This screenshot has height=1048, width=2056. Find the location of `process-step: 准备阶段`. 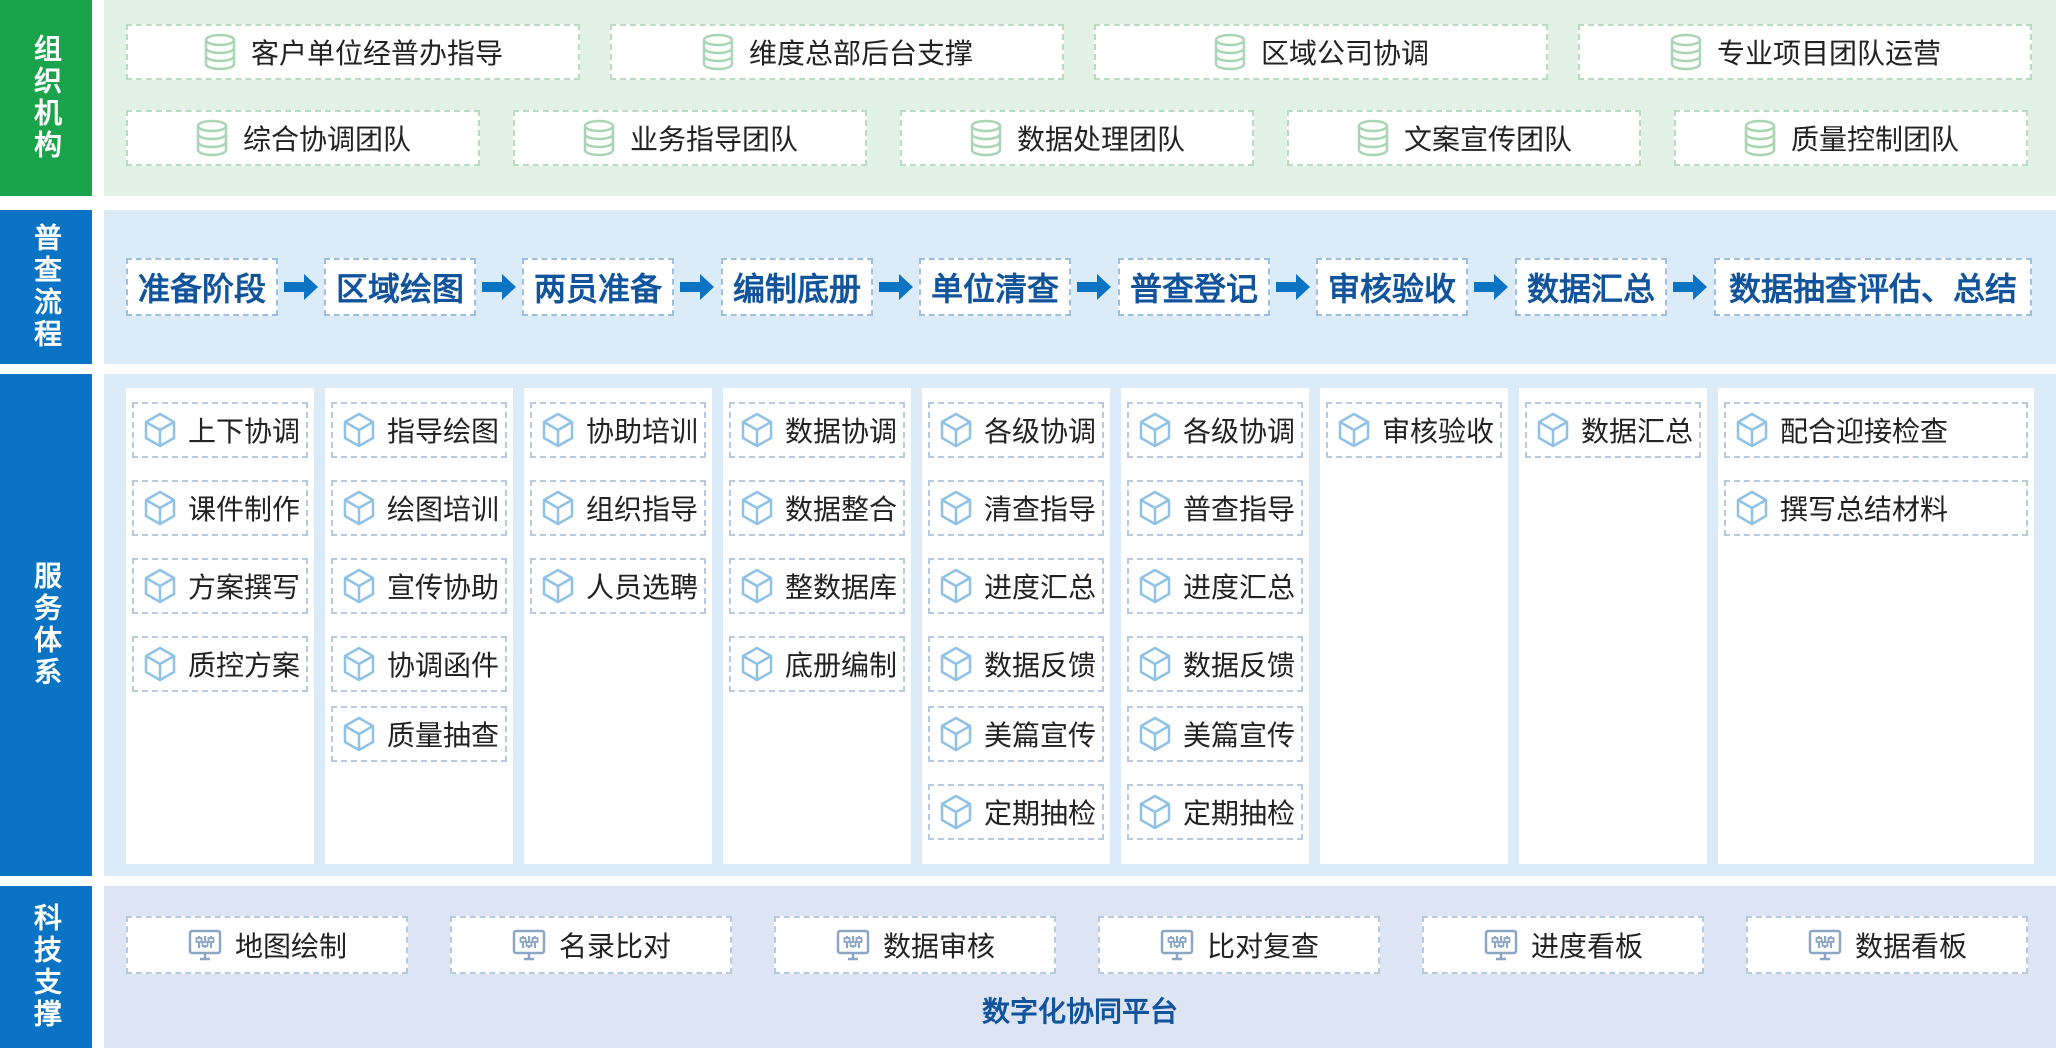

process-step: 准备阶段 is located at coordinates (202, 287).